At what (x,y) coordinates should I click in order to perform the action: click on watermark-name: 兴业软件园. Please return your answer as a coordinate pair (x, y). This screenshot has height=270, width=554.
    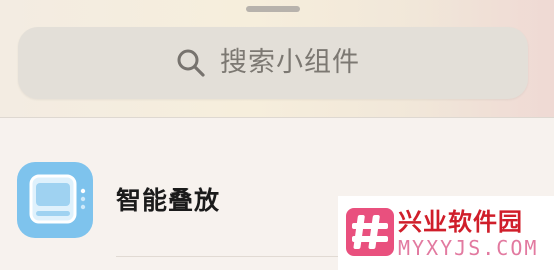
    Looking at the image, I should click on (460, 222).